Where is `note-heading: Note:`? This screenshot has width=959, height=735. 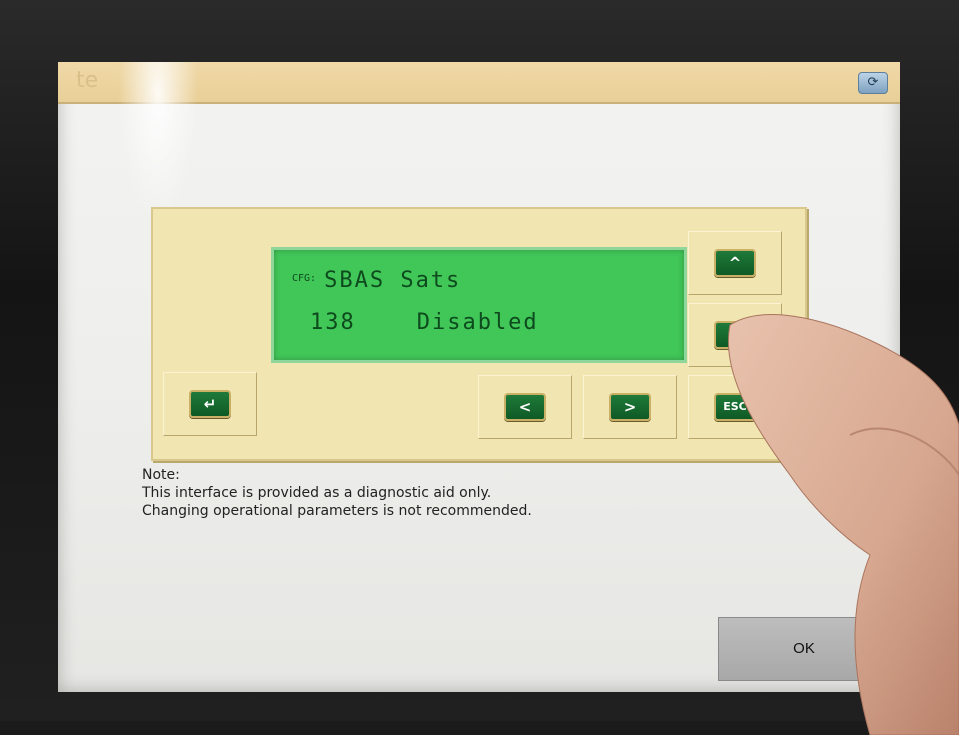 note-heading: Note: is located at coordinates (161, 475).